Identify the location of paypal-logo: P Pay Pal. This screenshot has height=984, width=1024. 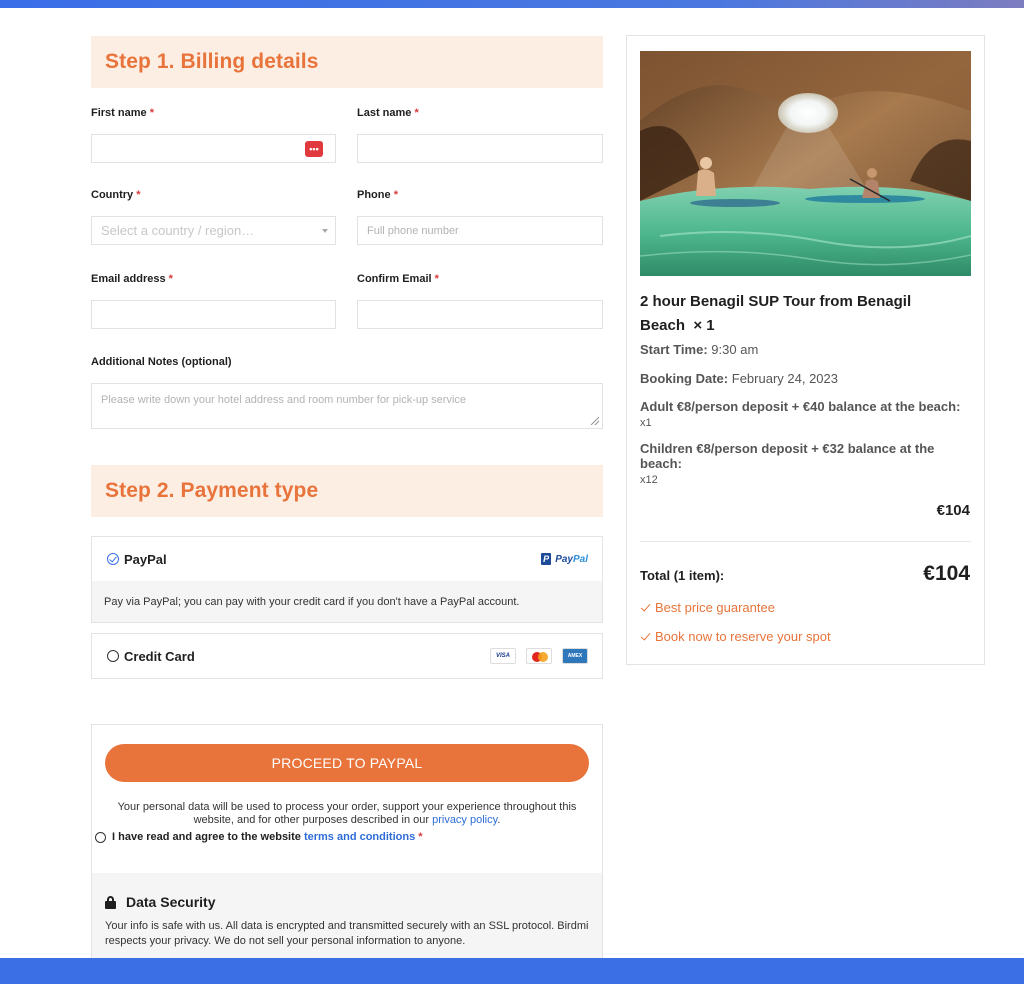
(564, 559).